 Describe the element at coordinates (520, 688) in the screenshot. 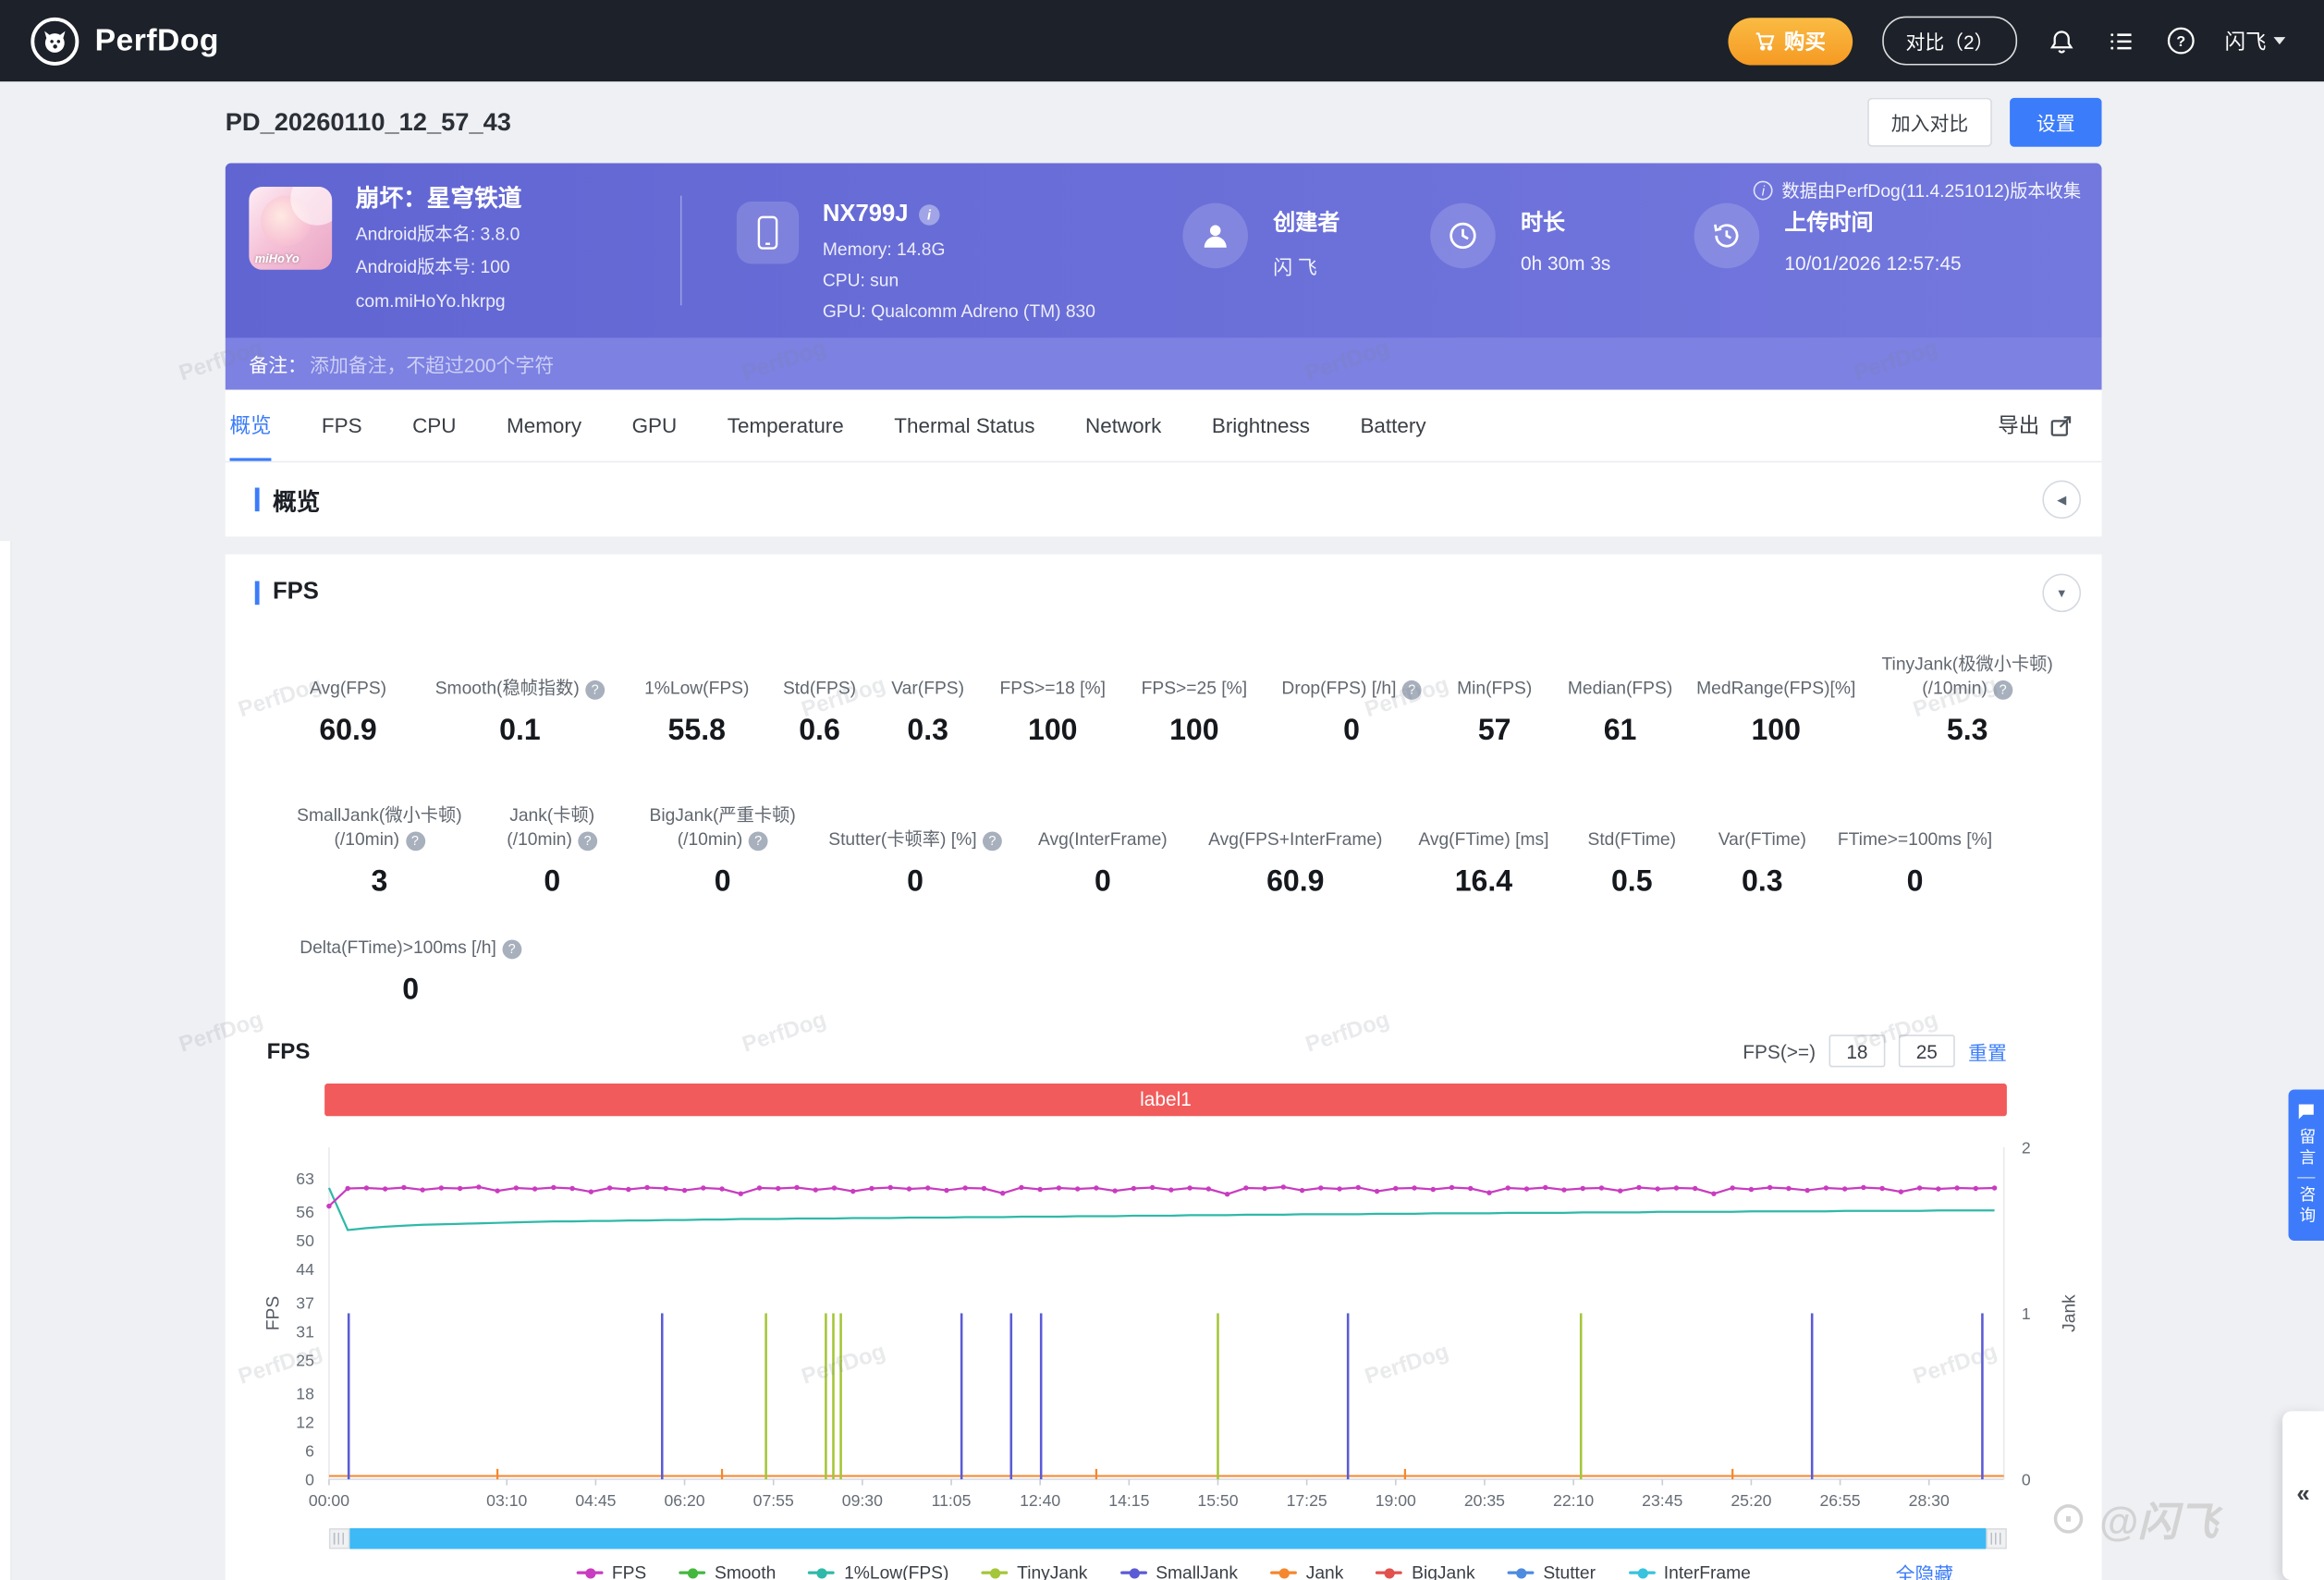

I see `stat-label: Smooth(稳帧指数)?` at that location.